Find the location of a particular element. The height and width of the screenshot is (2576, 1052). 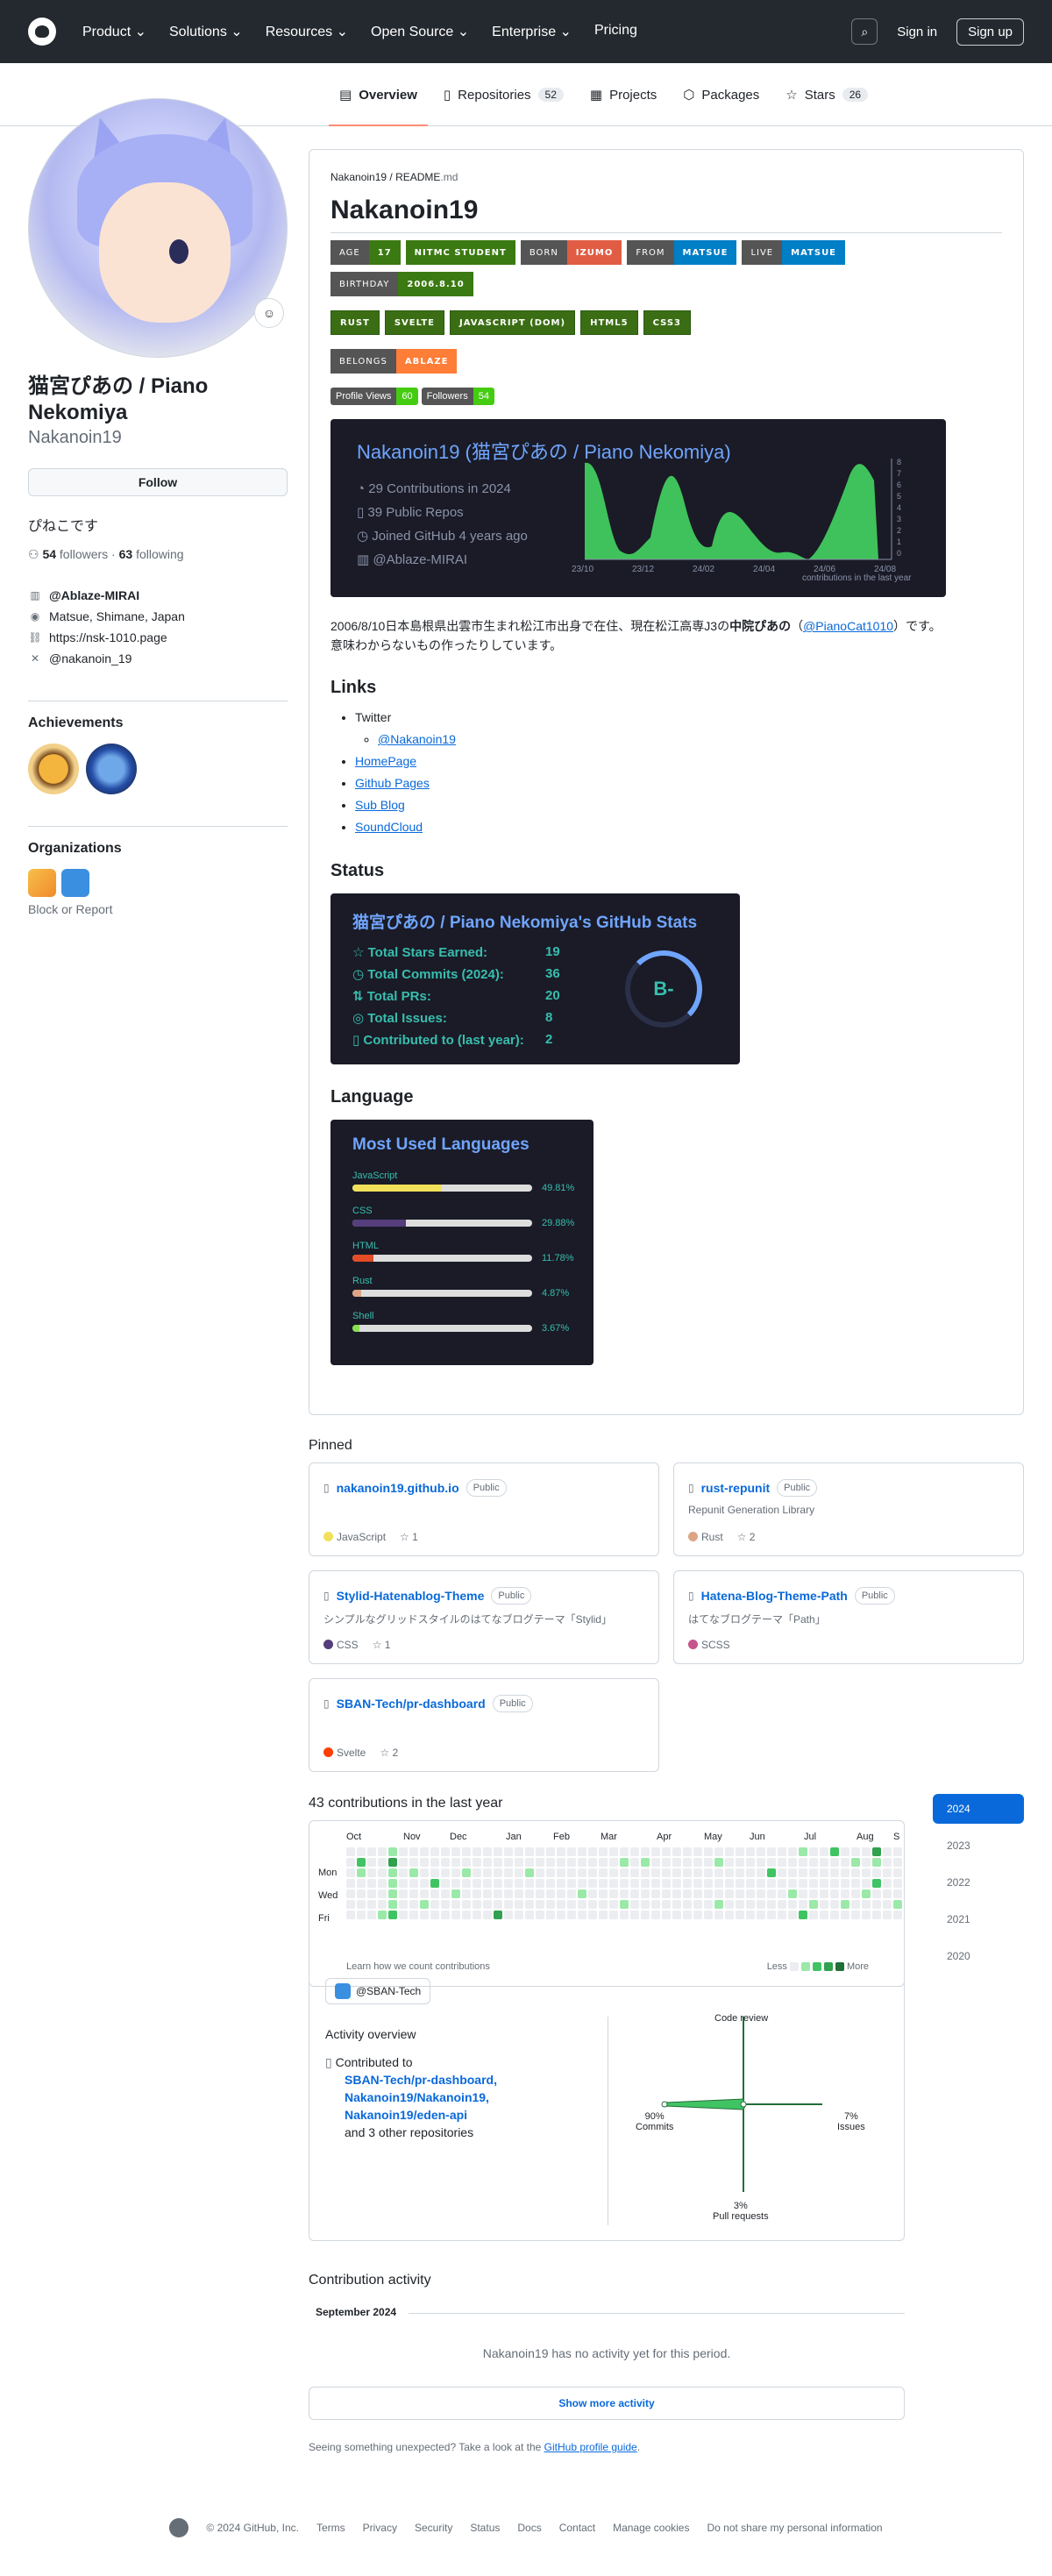

repo-name-link: Hatena-Blog-Theme-Path is located at coordinates (774, 1596).